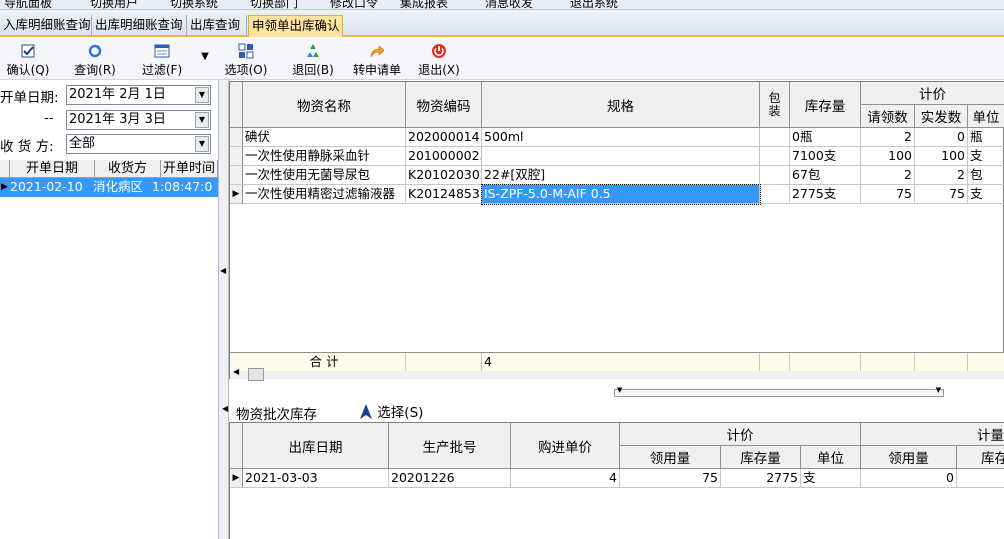 Image resolution: width=1004 pixels, height=539 pixels. I want to click on menu-item: 切换用户, so click(114, 4).